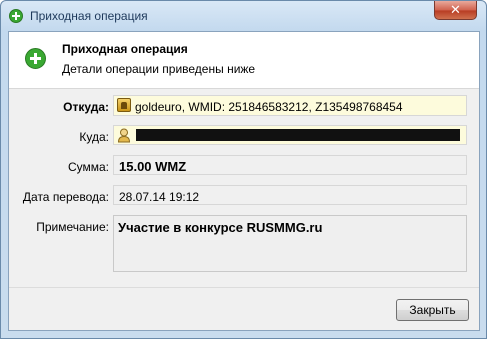  Describe the element at coordinates (290, 165) in the screenshot. I see `amount-field: 15.00 WMZ` at that location.